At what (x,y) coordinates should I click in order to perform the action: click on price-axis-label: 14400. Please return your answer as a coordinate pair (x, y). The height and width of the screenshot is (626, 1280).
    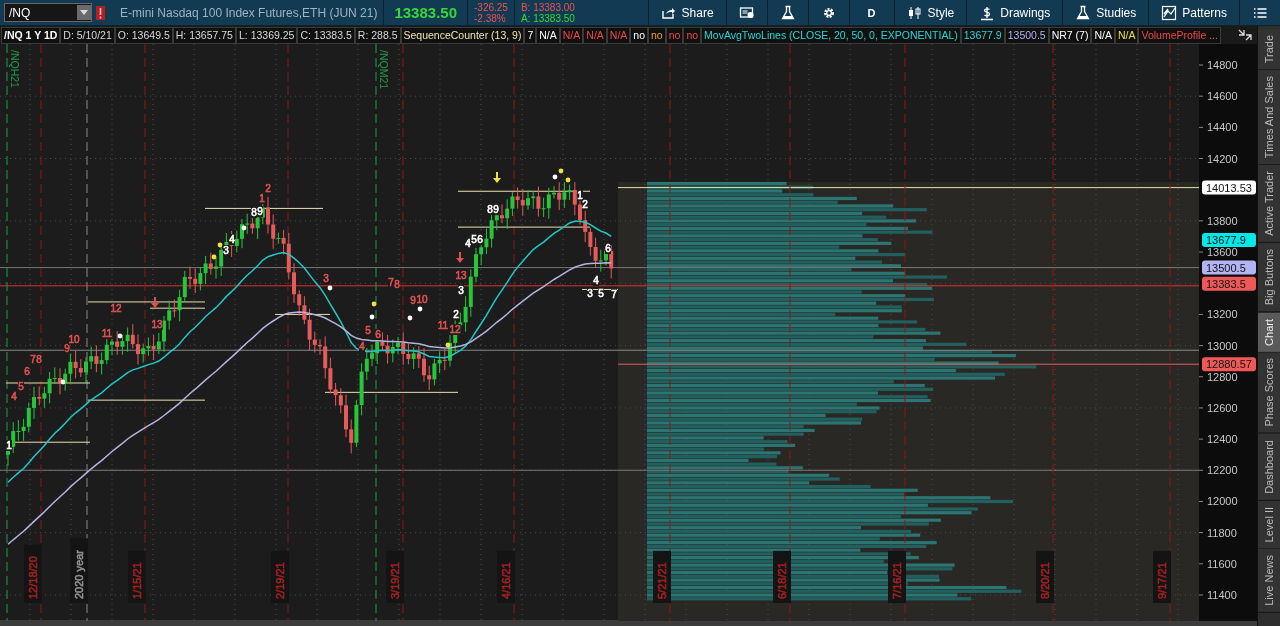
    Looking at the image, I should click on (1222, 127).